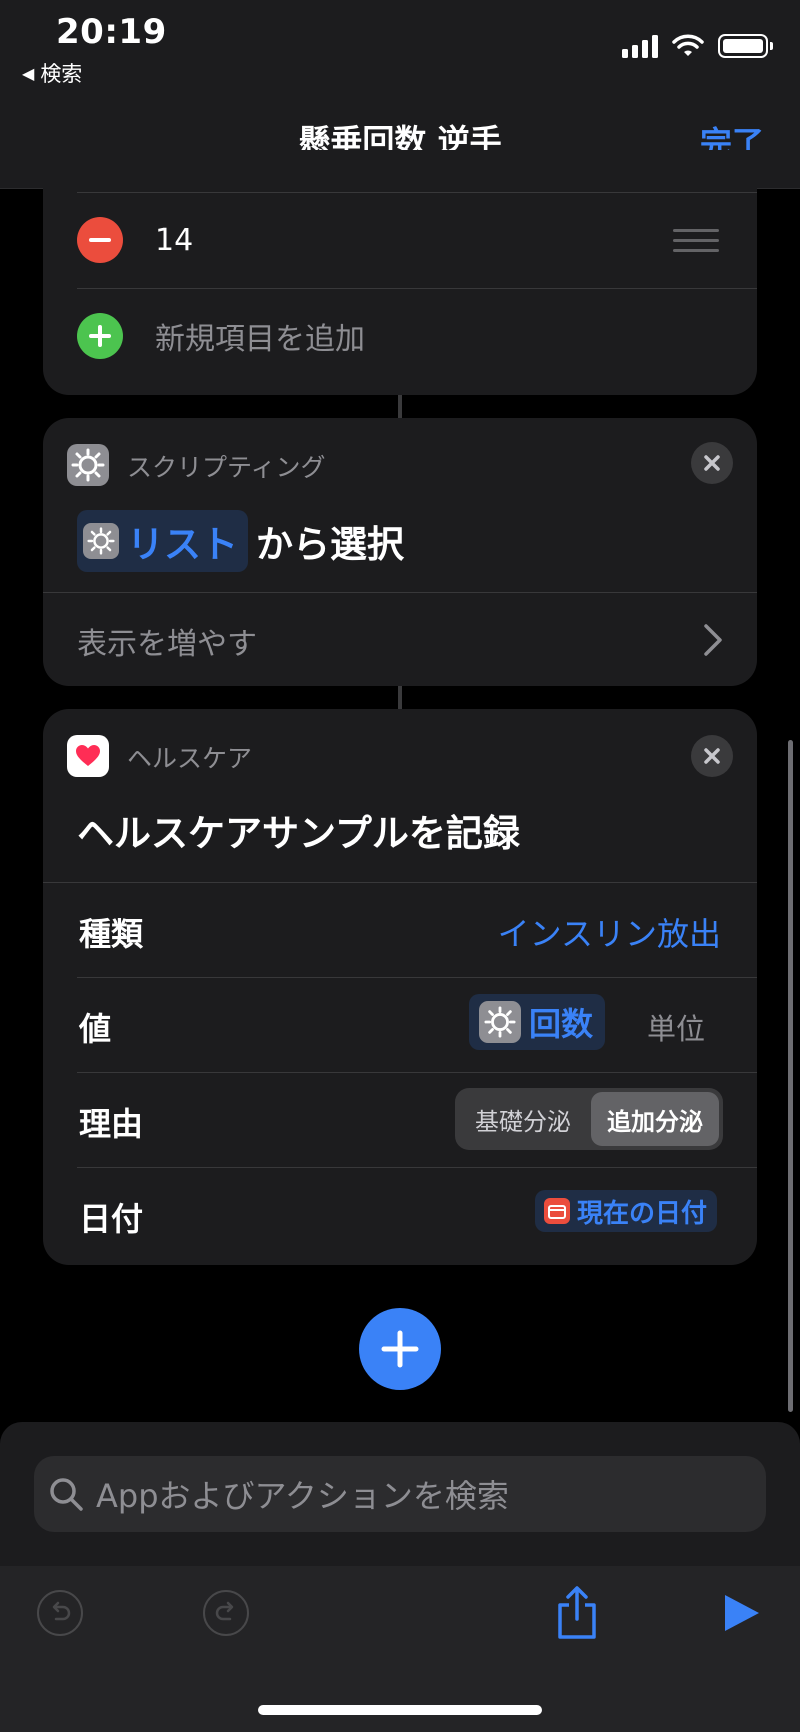 The image size is (800, 1732). What do you see at coordinates (696, 240) in the screenshot?
I see `drag-handle-icon` at bounding box center [696, 240].